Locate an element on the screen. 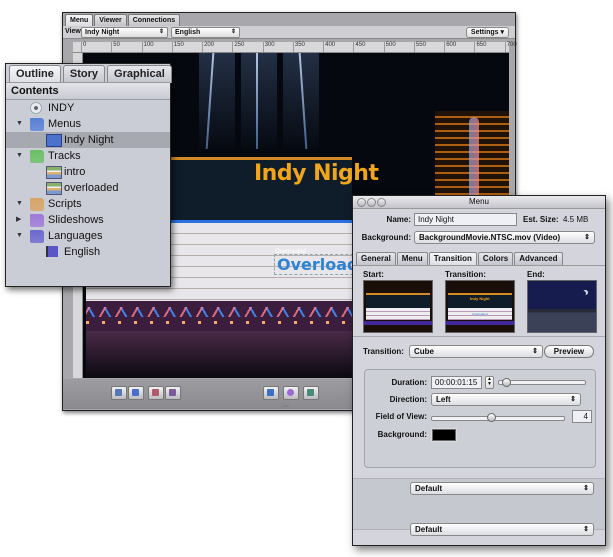 Image resolution: width=613 pixels, height=557 pixels. duration-stepper: ▲ ▼ is located at coordinates (489, 382).